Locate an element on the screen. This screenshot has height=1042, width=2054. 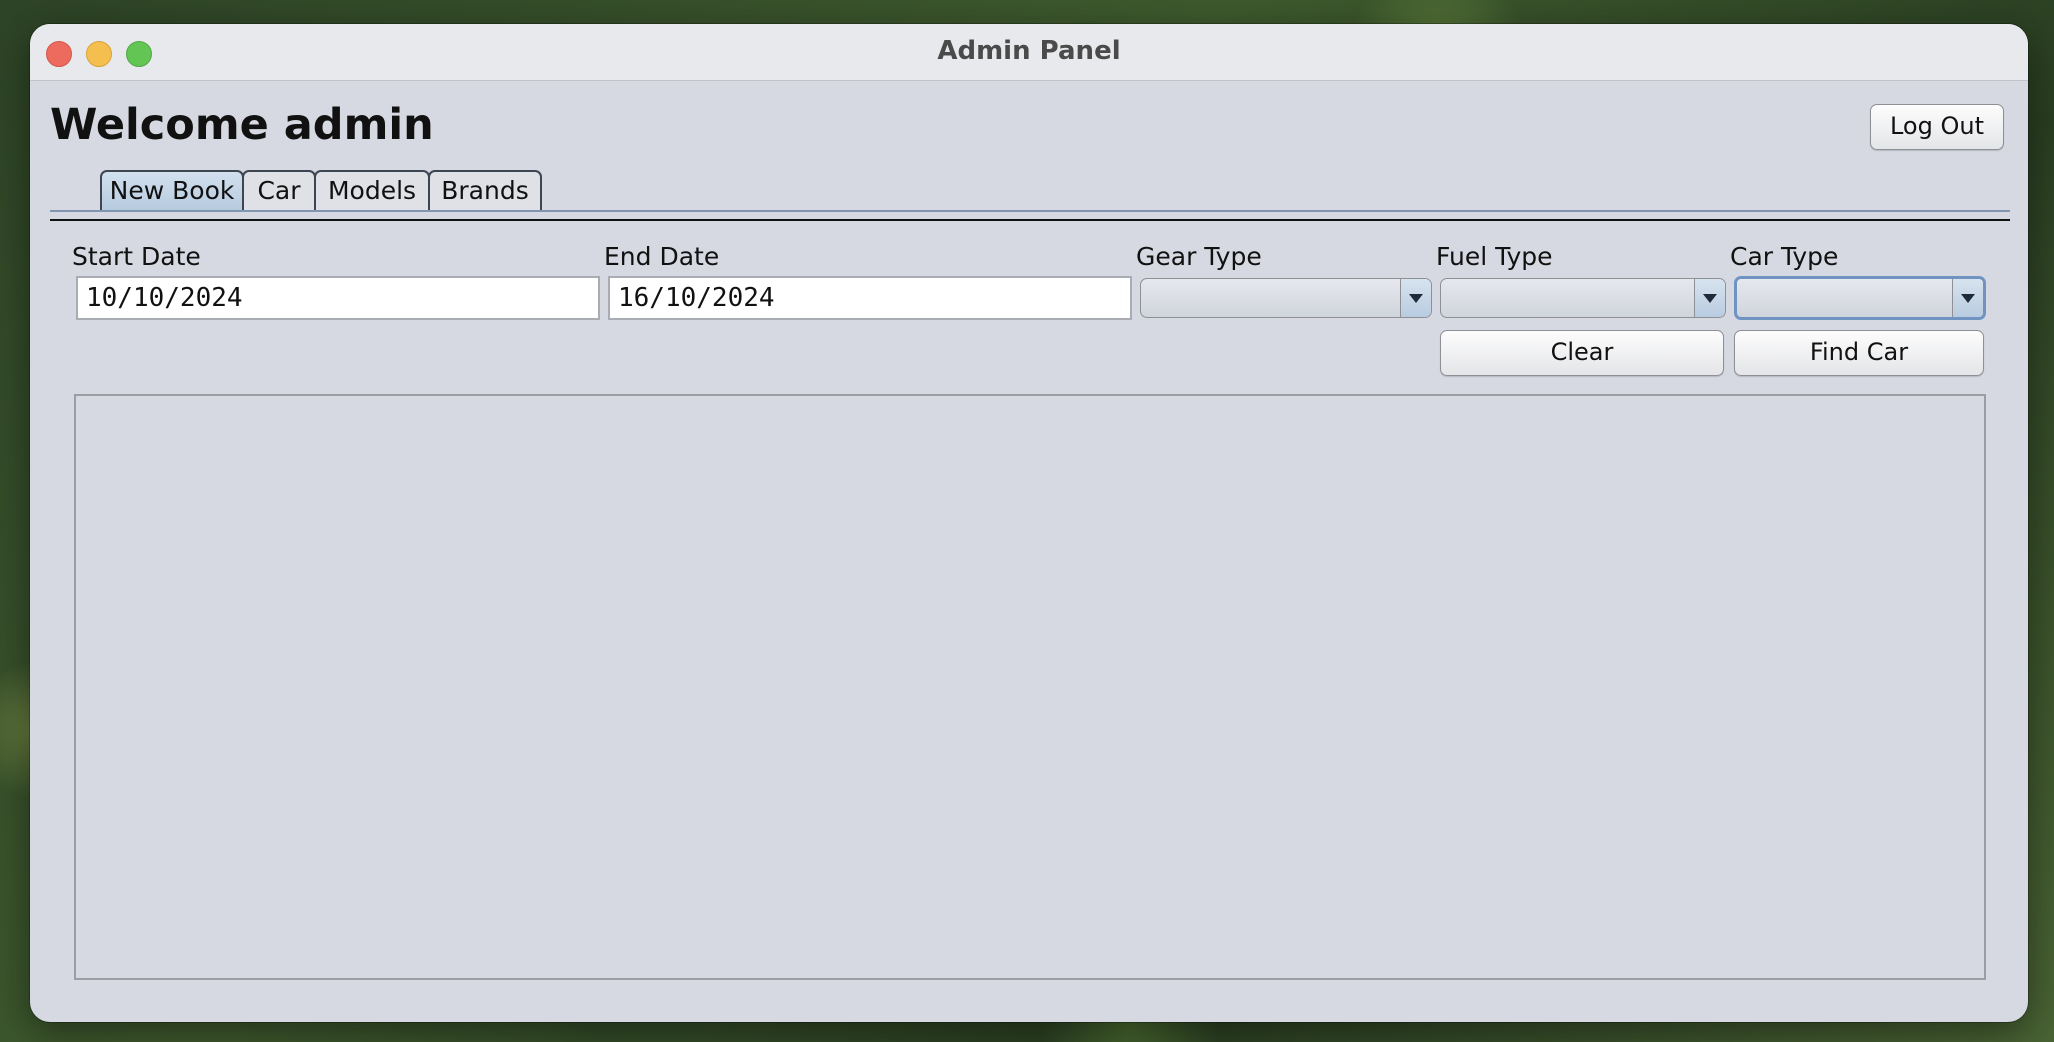
tab-divider is located at coordinates (1030, 220).